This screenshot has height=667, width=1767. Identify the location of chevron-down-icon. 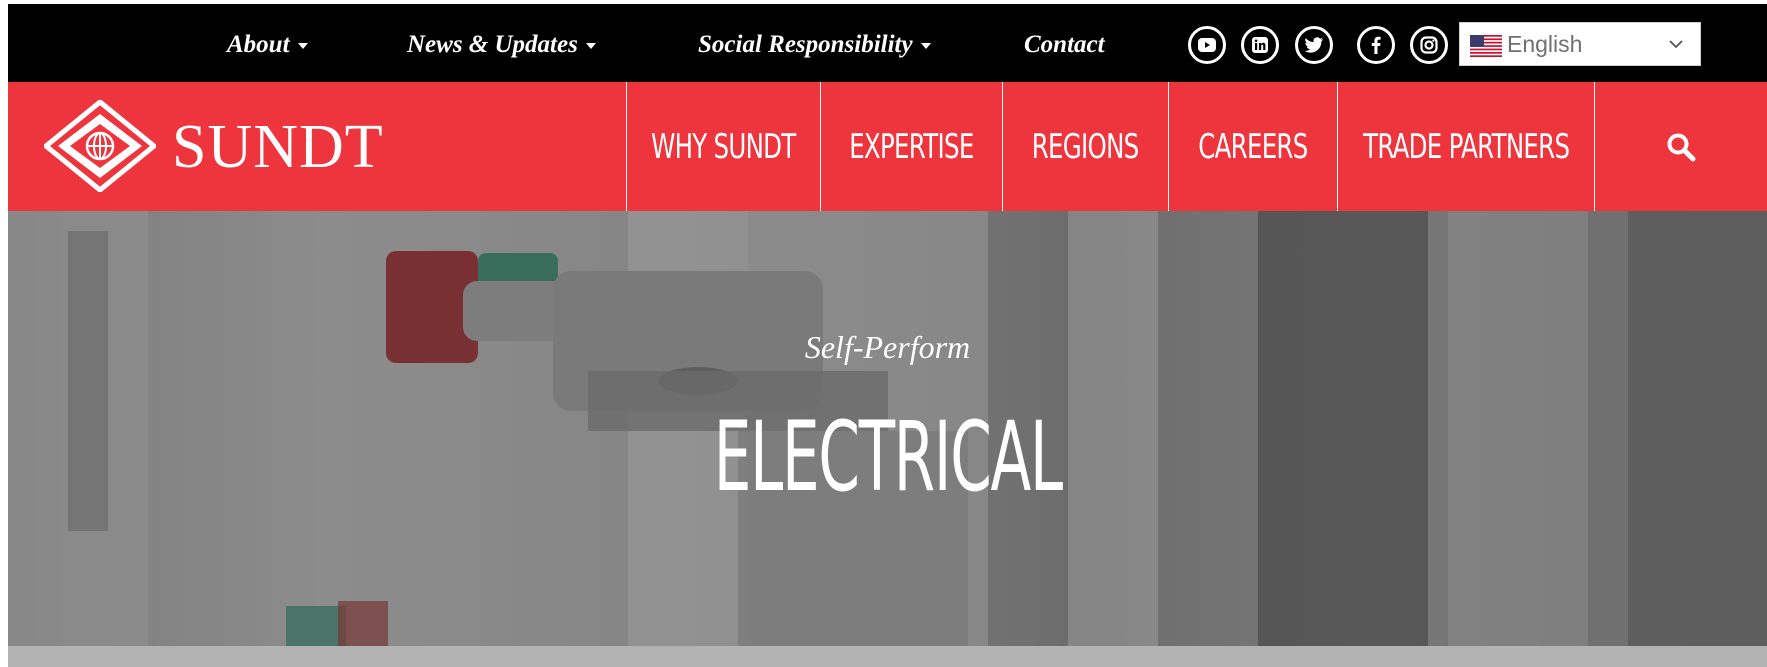
(1676, 44).